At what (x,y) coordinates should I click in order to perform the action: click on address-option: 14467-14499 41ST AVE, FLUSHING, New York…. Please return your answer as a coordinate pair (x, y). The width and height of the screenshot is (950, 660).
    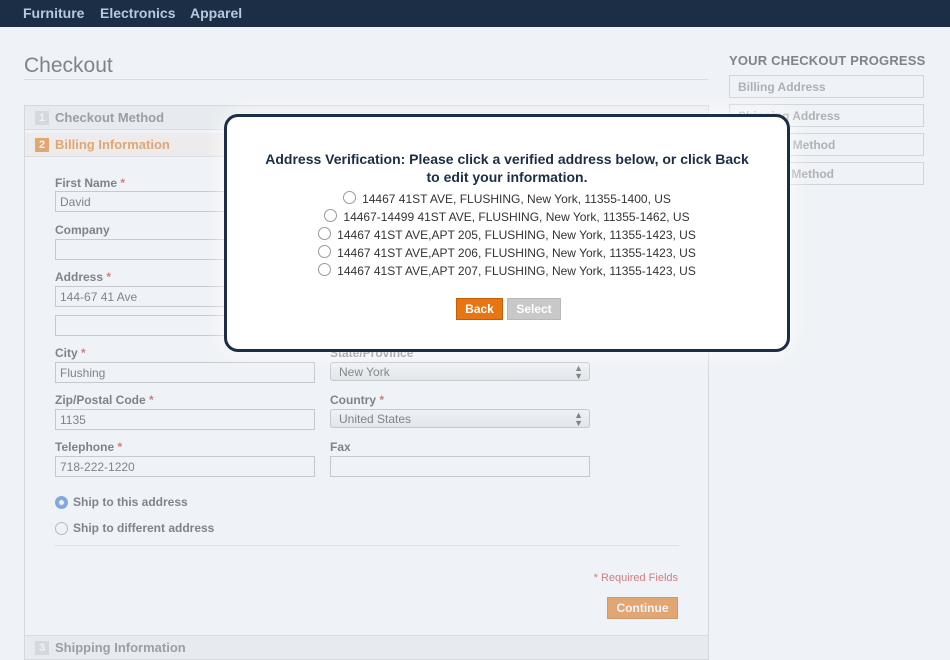
    Looking at the image, I should click on (507, 218).